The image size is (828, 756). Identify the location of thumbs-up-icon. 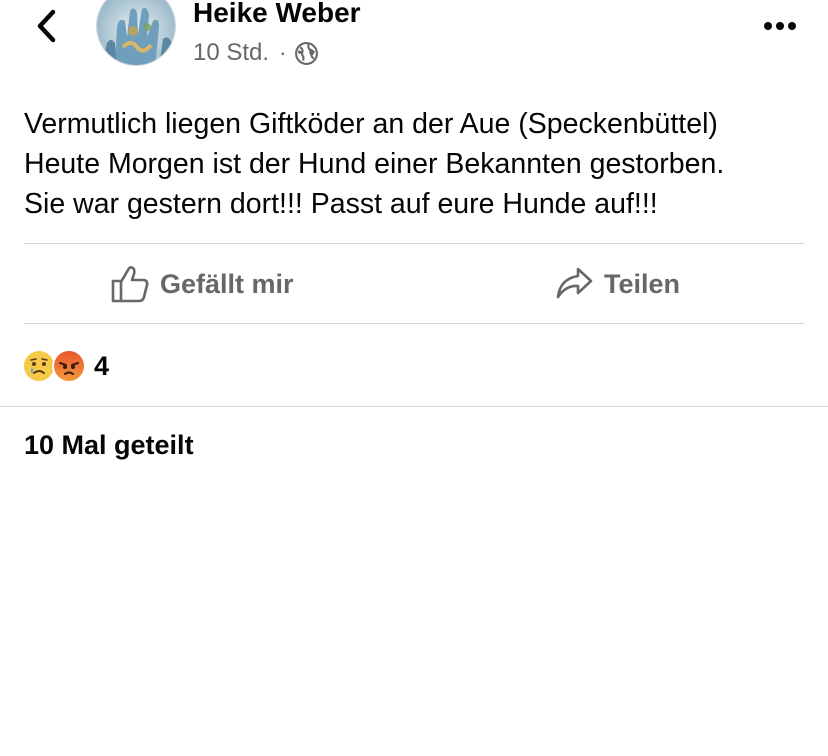
(130, 284).